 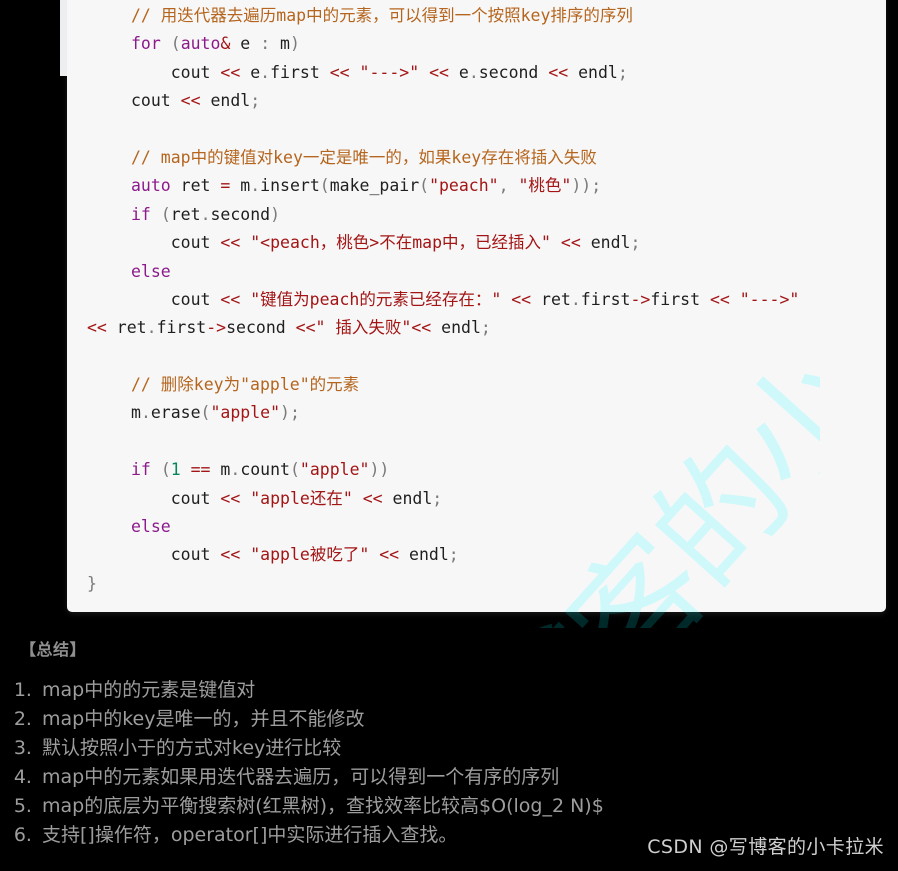 I want to click on summary-item: 默认按照小于的方式对key进行比较, so click(x=468, y=748).